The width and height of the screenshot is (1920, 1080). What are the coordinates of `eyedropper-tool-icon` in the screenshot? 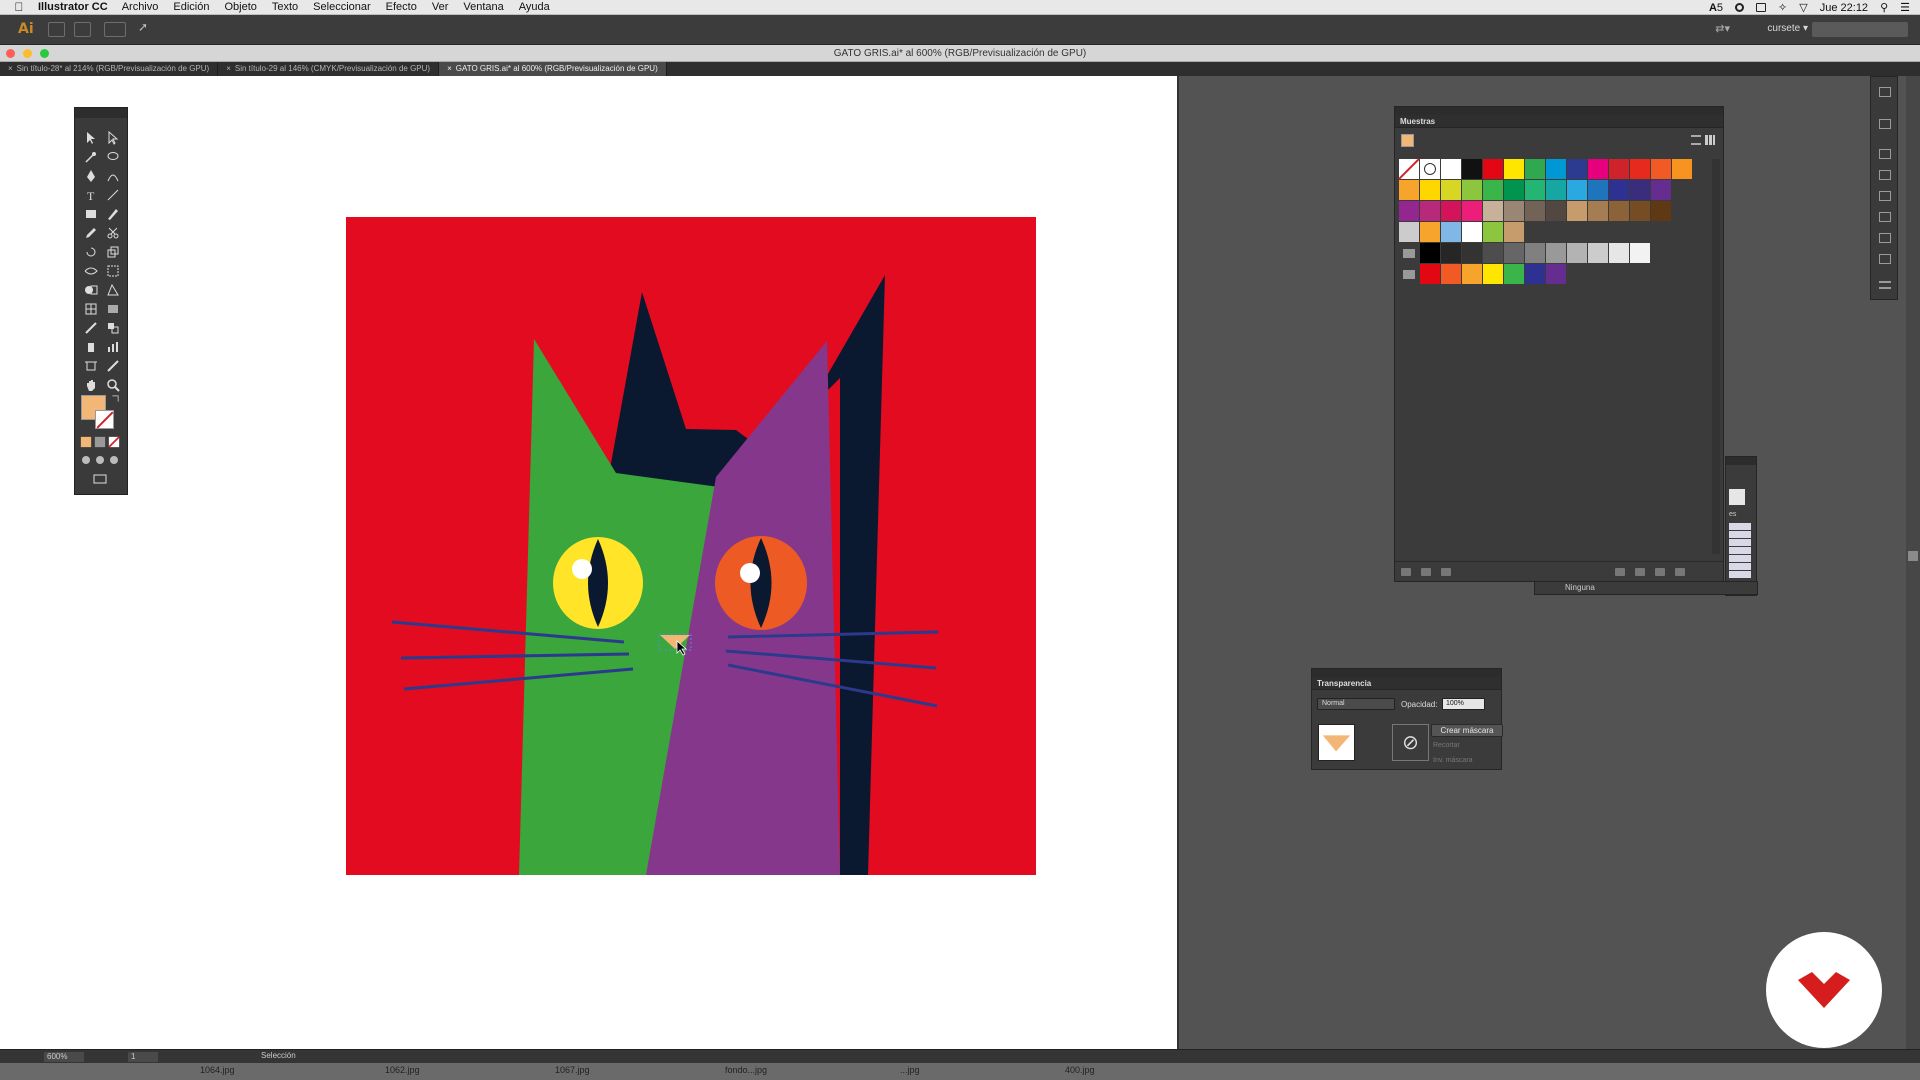 It's located at (91, 328).